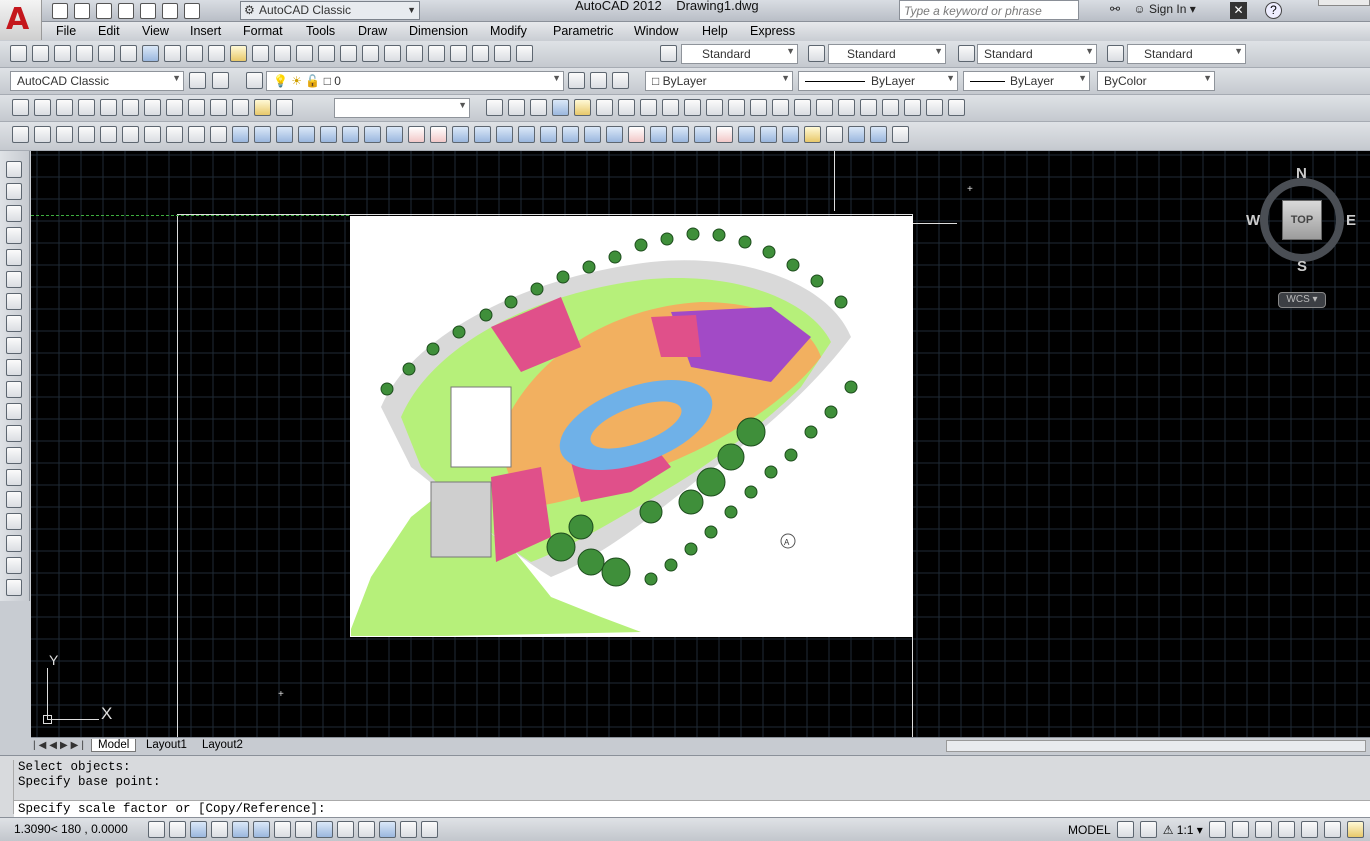 The image size is (1370, 841). I want to click on horizontal-scrollbar, so click(1156, 746).